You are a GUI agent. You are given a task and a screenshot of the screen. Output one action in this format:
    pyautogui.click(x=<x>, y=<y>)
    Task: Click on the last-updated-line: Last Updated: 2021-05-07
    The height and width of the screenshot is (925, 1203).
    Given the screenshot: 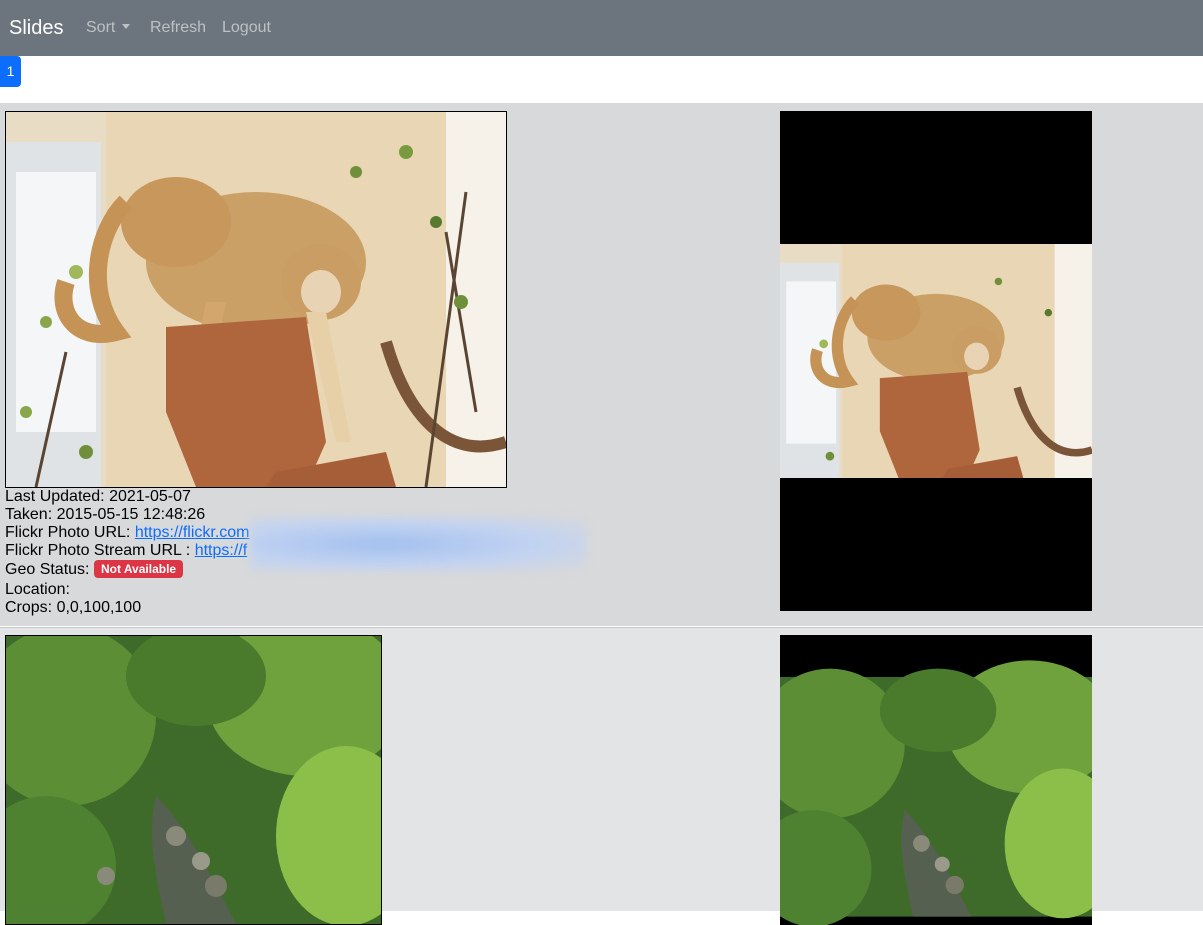 What is the action you would take?
    pyautogui.click(x=127, y=497)
    